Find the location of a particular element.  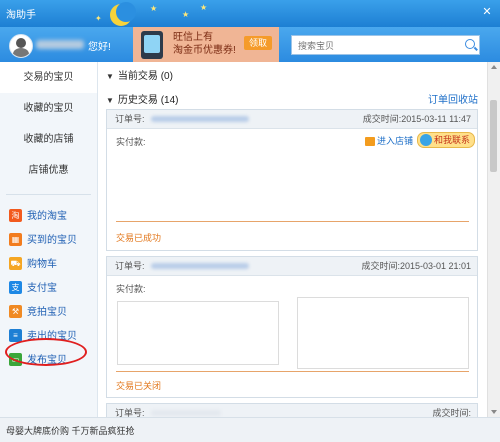

order-recycle-bin-link: 订单回收站 is located at coordinates (453, 98).